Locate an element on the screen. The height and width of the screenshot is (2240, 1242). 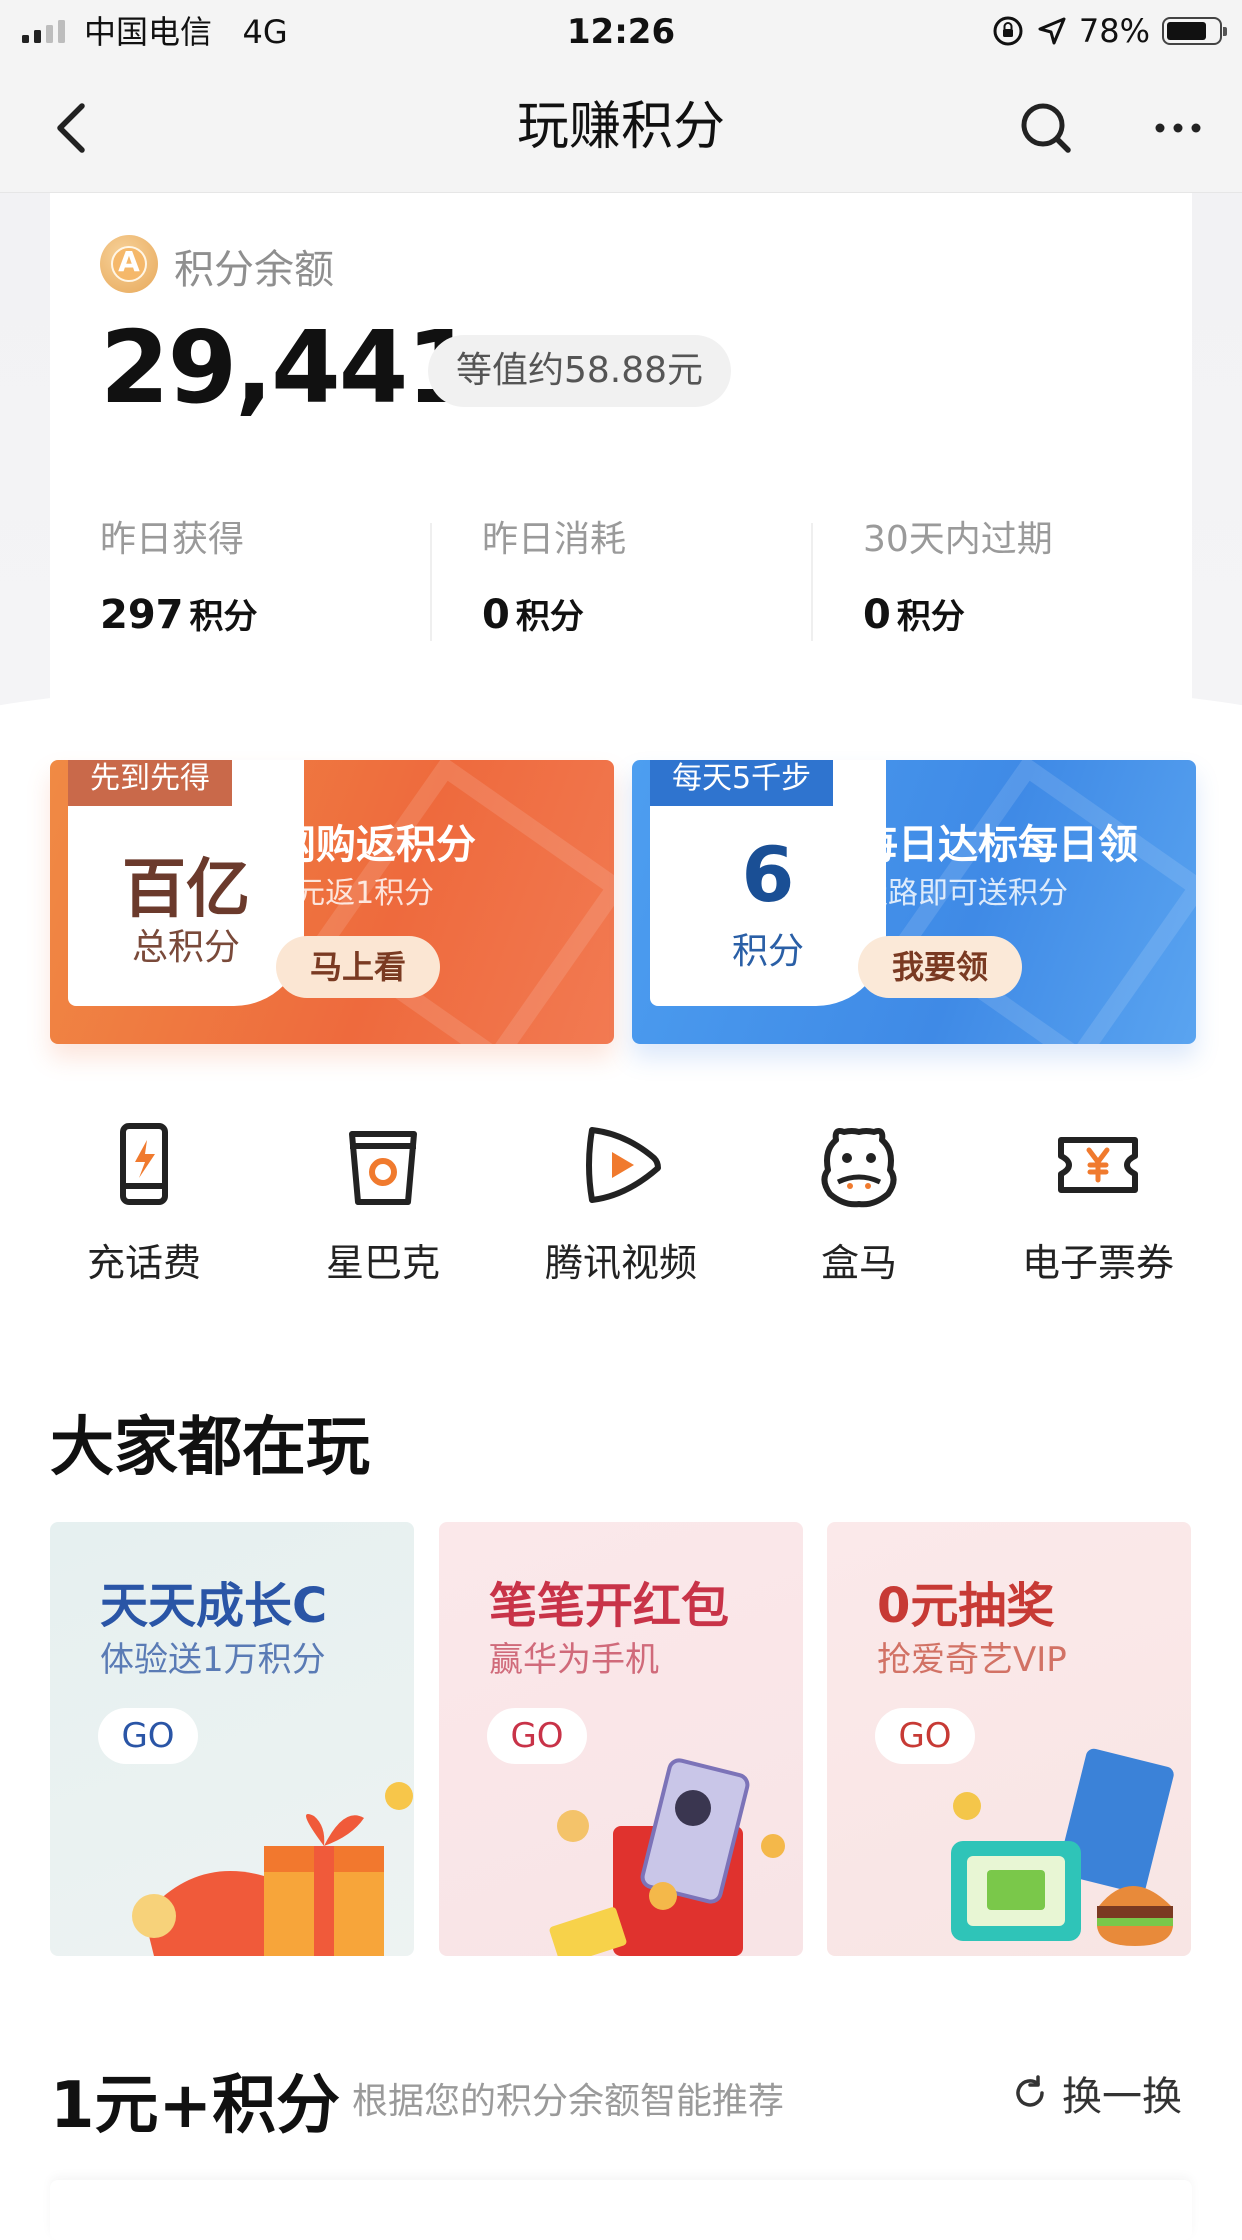
promo-heading: 每日达标每日领 is located at coordinates (998, 845).